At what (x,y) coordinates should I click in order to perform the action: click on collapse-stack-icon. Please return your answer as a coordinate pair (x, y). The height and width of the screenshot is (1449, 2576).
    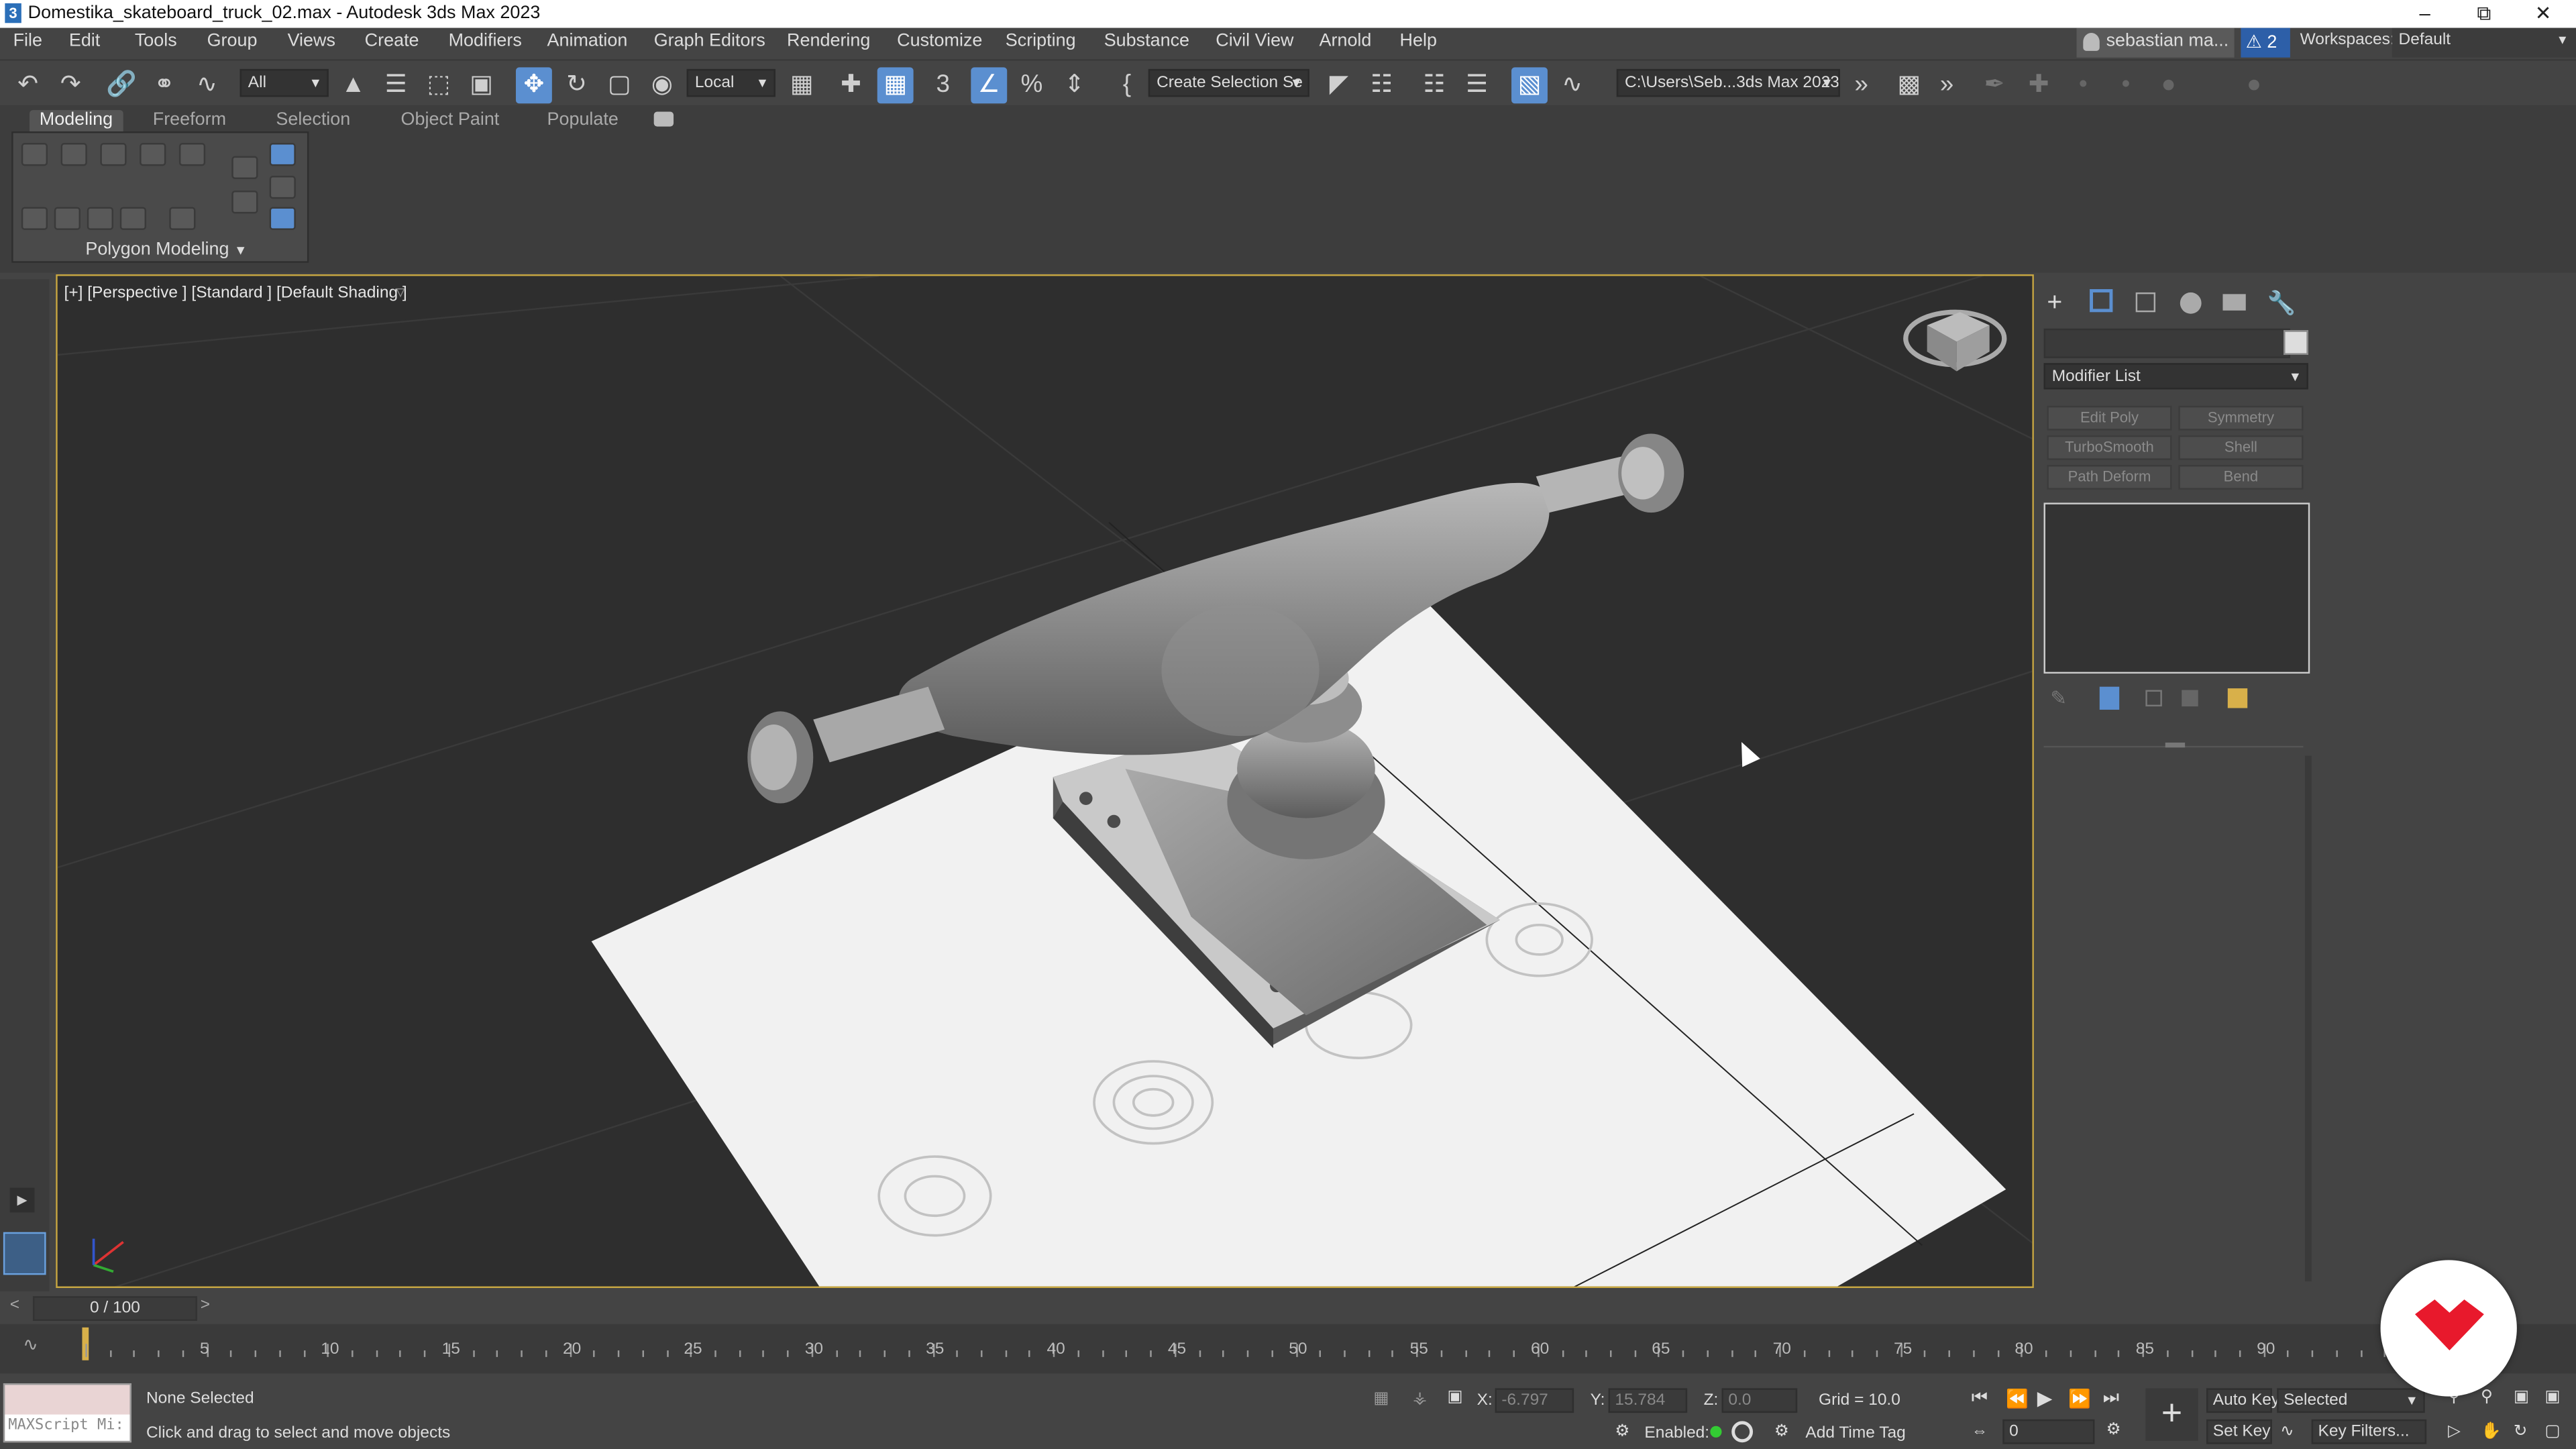
    Looking at the image, I should click on (132, 218).